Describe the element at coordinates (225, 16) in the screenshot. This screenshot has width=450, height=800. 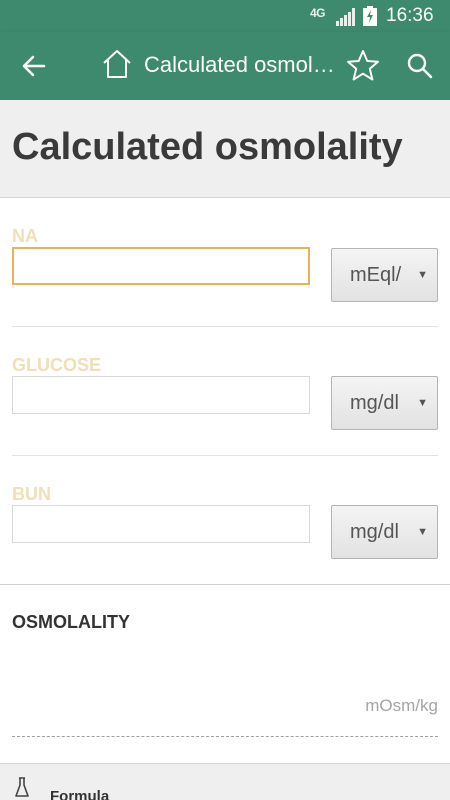
I see `status-bar: 4G 16:36` at that location.